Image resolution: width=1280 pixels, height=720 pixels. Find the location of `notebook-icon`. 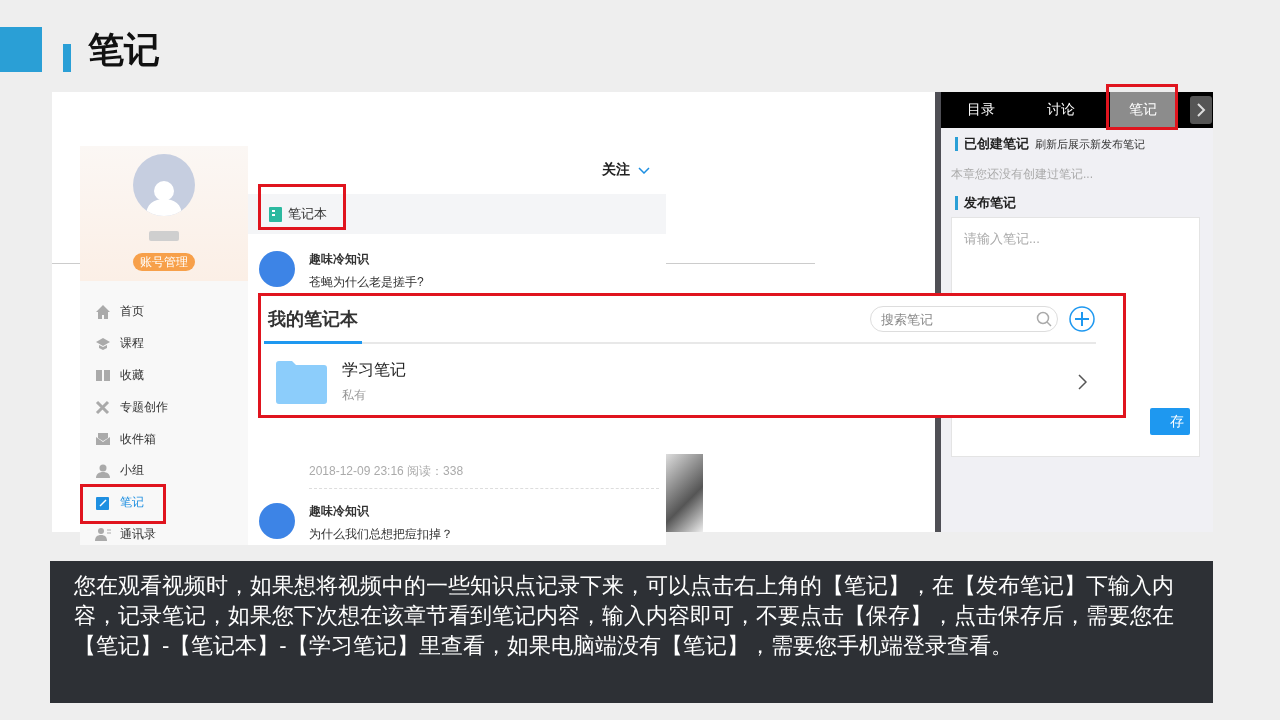

notebook-icon is located at coordinates (275, 214).